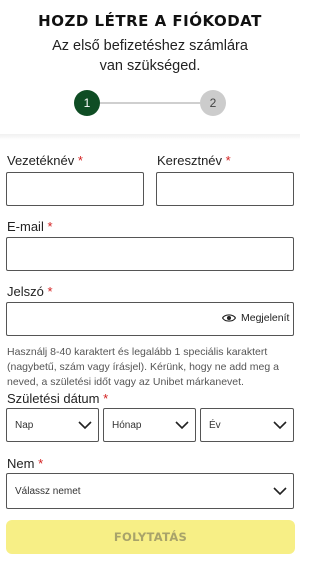 The image size is (320, 564). What do you see at coordinates (150, 254) in the screenshot?
I see `email-field` at bounding box center [150, 254].